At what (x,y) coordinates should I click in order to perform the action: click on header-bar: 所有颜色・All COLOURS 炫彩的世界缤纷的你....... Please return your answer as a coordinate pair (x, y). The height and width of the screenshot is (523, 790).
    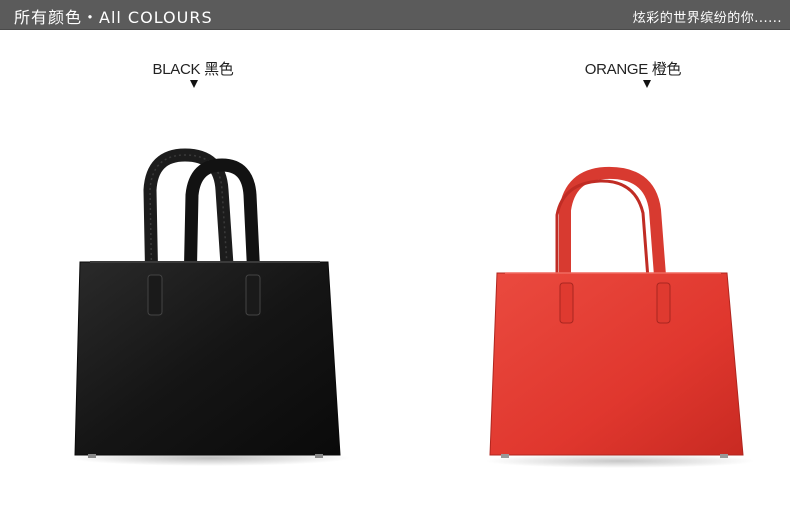
    Looking at the image, I should click on (395, 15).